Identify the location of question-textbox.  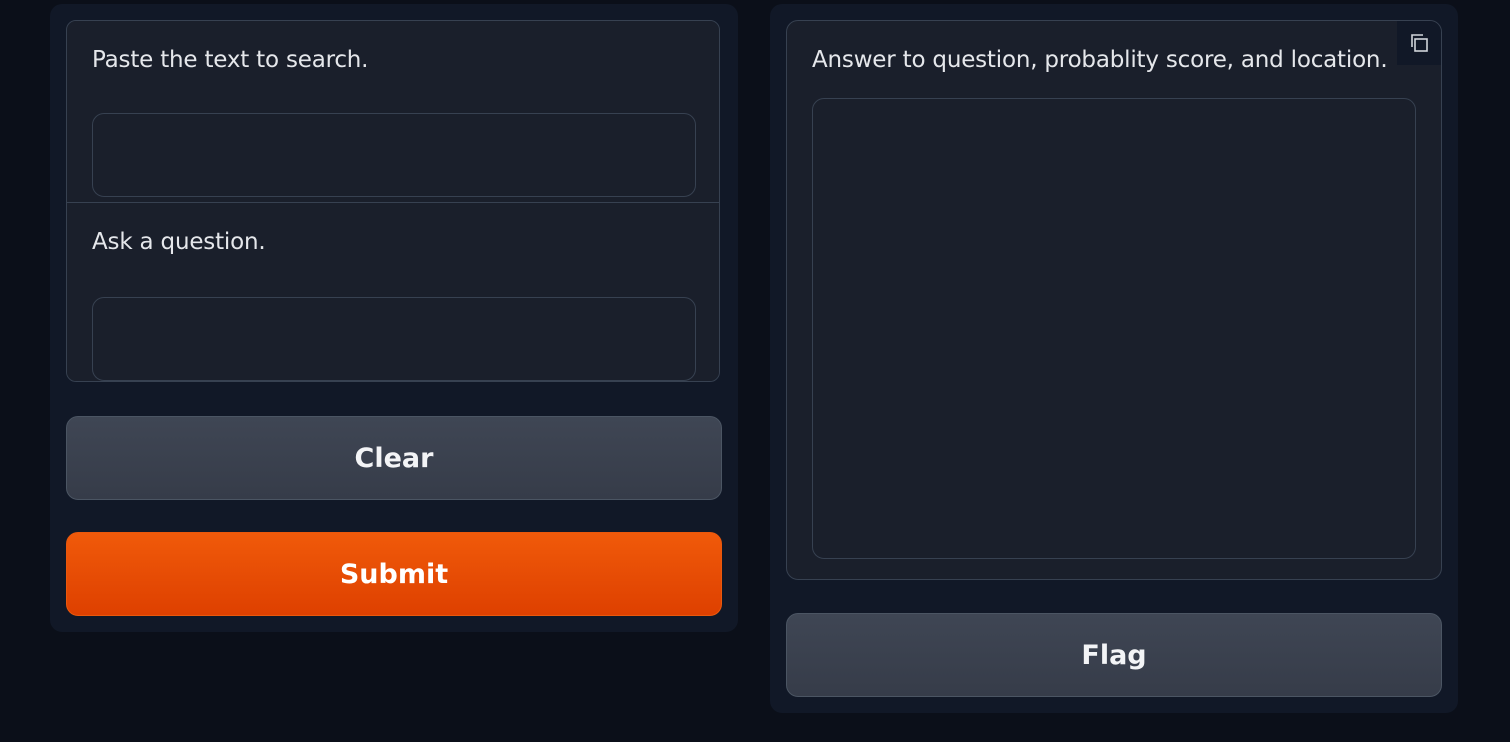
(394, 339).